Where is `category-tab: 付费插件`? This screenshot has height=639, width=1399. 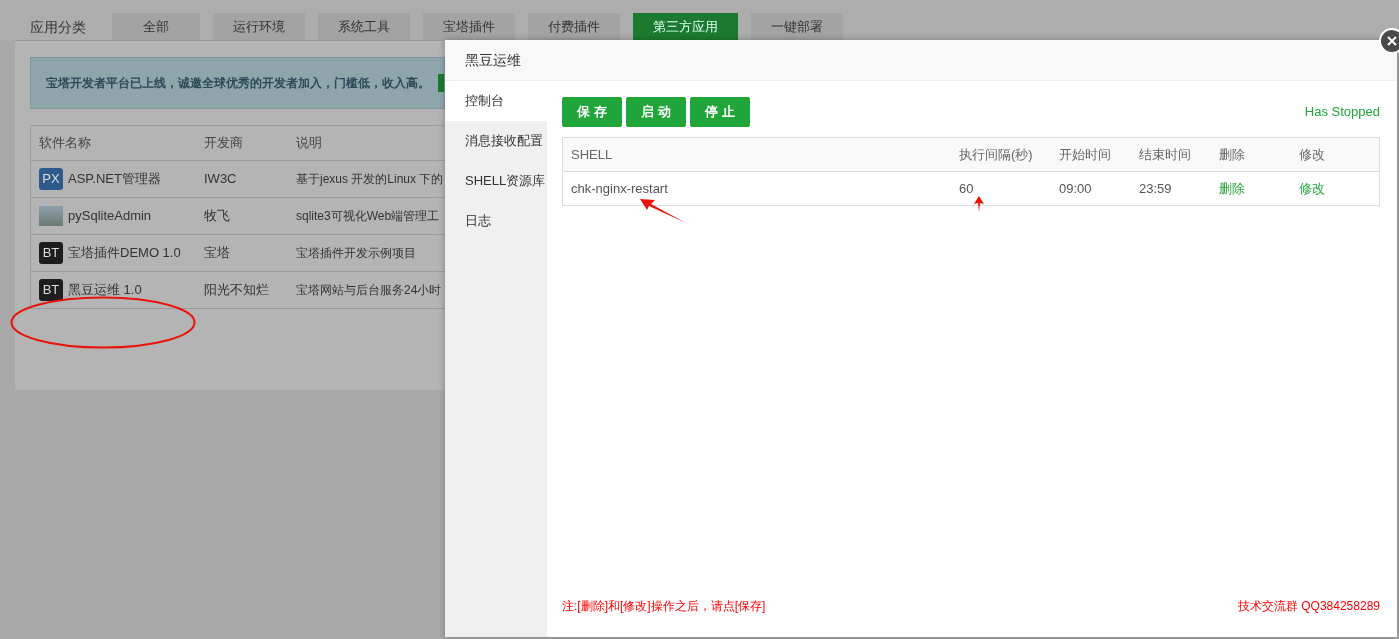 category-tab: 付费插件 is located at coordinates (574, 26).